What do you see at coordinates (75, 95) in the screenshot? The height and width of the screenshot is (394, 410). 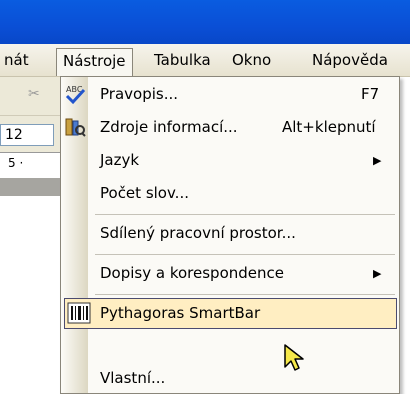 I see `spellcheck-abc-icon: ABC` at bounding box center [75, 95].